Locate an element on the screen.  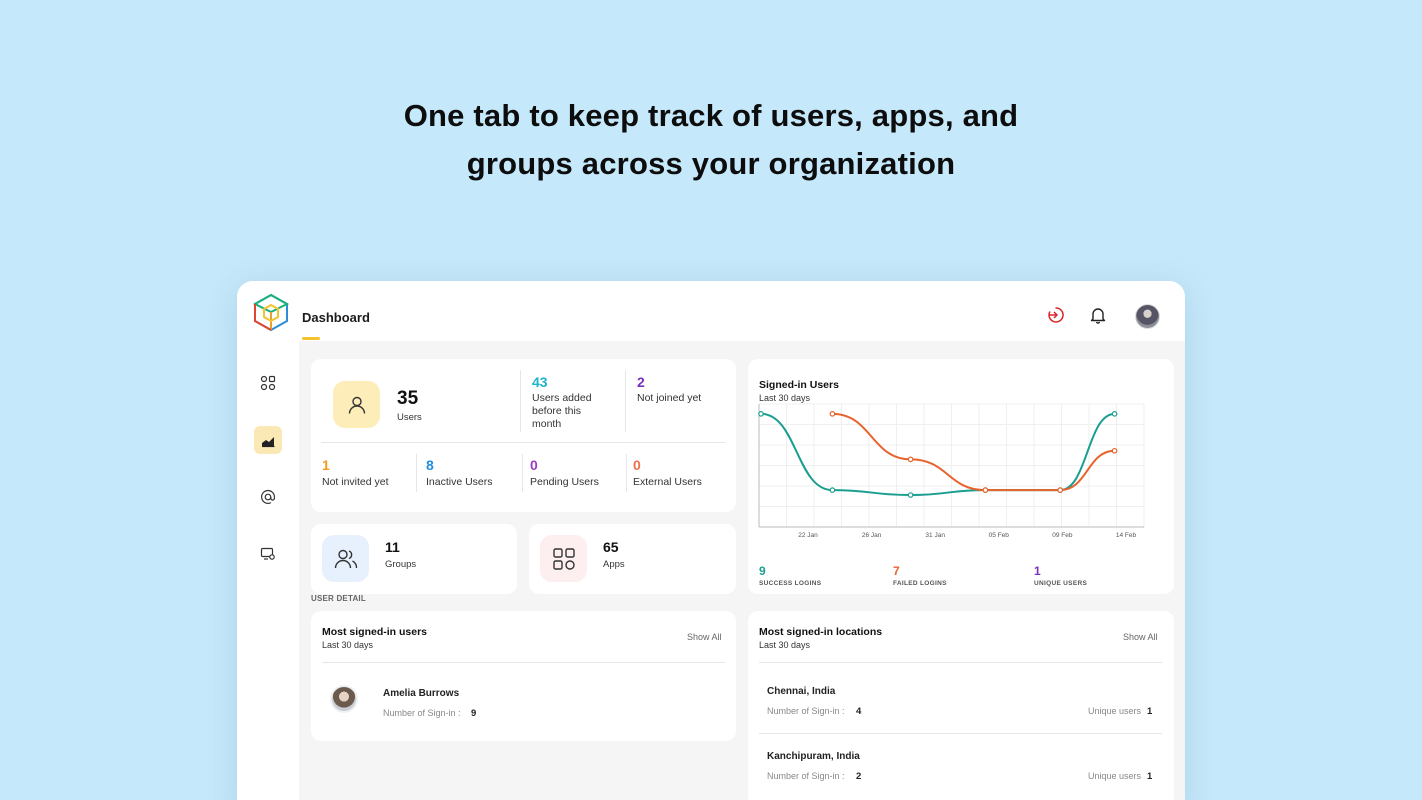
apps-count: 65 is located at coordinates (611, 547).